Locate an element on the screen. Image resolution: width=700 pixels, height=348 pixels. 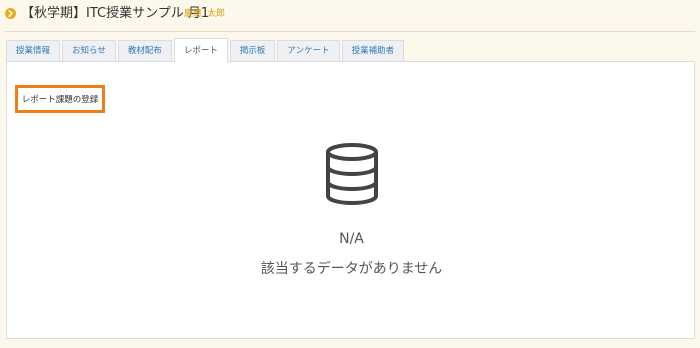
teacher-given-name-link: 太郎 is located at coordinates (216, 14).